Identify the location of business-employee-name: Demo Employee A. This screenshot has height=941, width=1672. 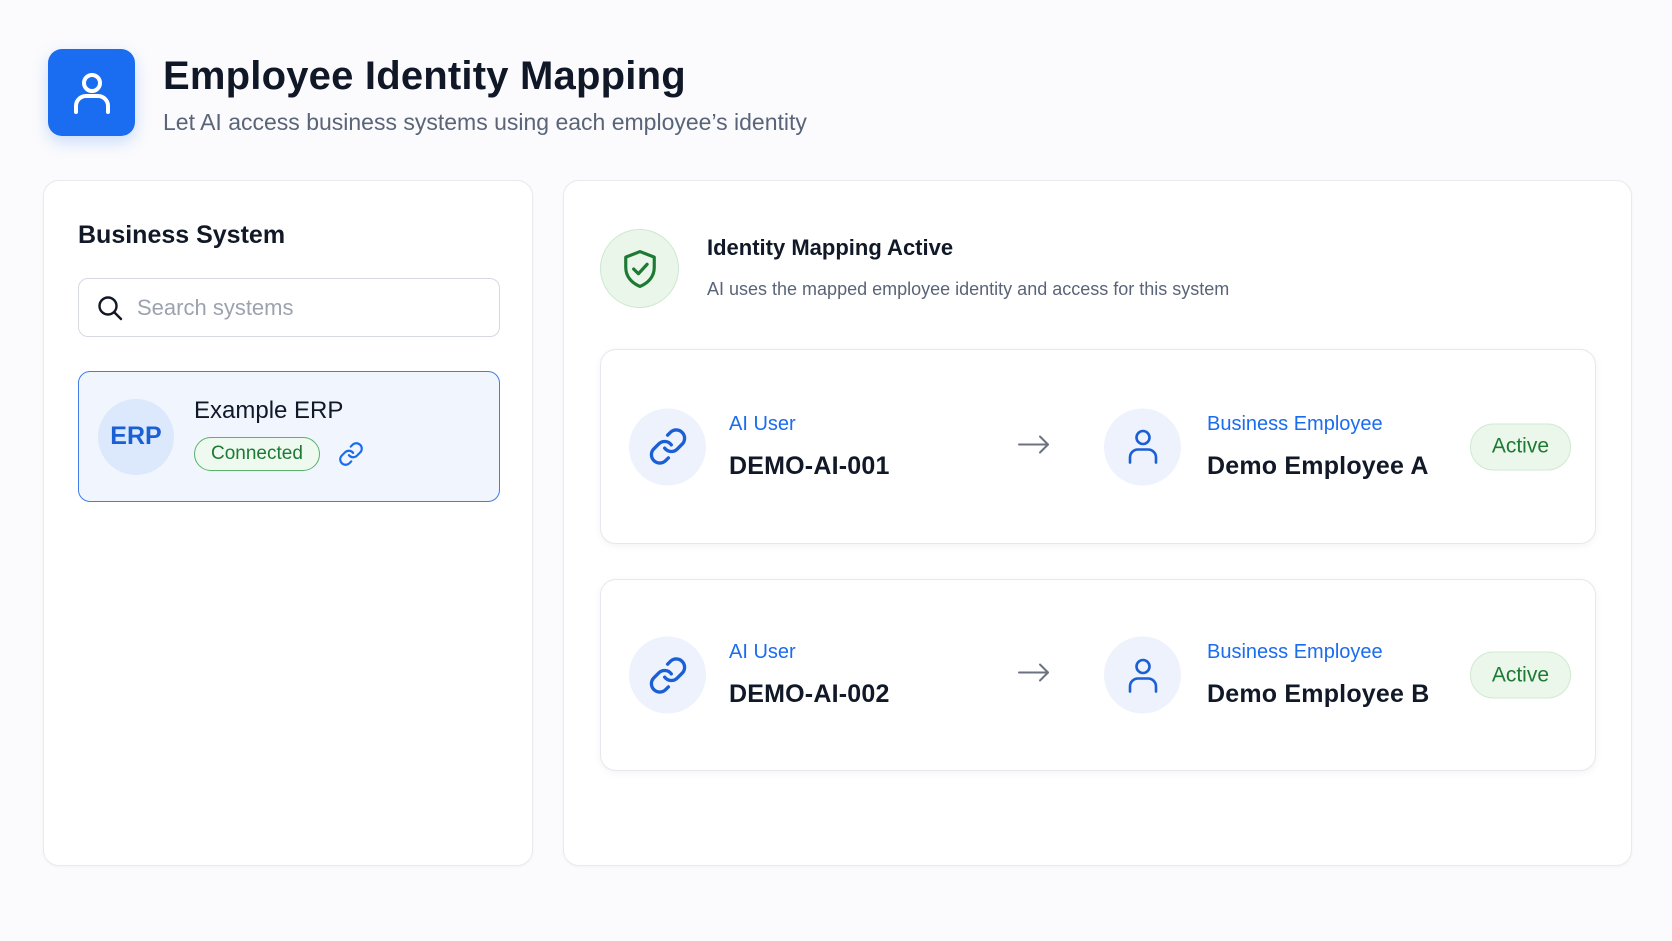
(1318, 465).